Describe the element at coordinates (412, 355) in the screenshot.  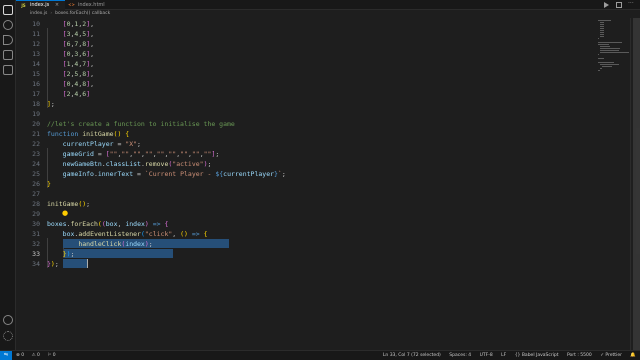
I see `cursor-position: Ln 33, Col 7 (72 selected)` at that location.